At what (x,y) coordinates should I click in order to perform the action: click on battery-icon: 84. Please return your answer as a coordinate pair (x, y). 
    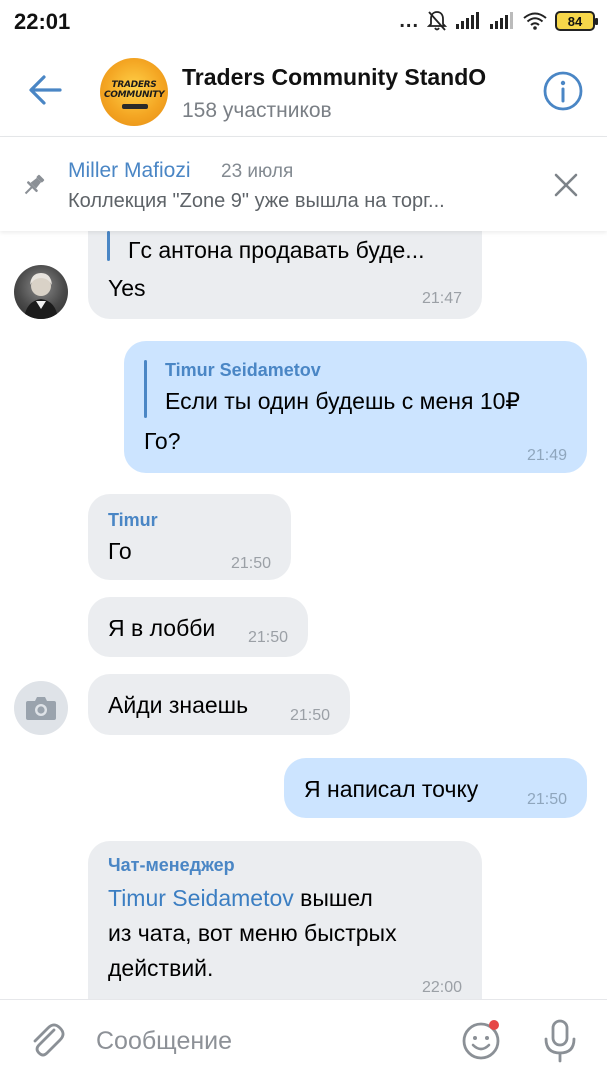
    Looking at the image, I should click on (576, 21).